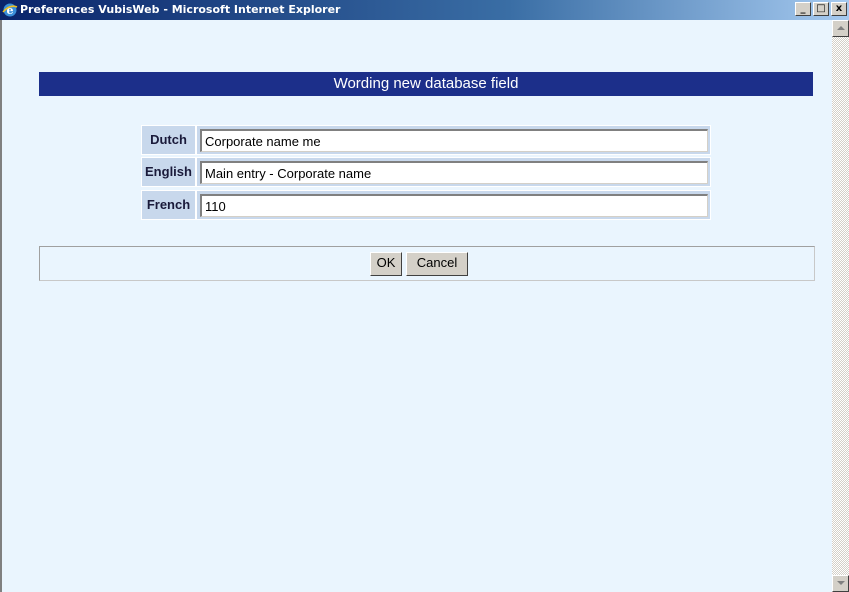 This screenshot has height=592, width=849. I want to click on french-label: French, so click(168, 205).